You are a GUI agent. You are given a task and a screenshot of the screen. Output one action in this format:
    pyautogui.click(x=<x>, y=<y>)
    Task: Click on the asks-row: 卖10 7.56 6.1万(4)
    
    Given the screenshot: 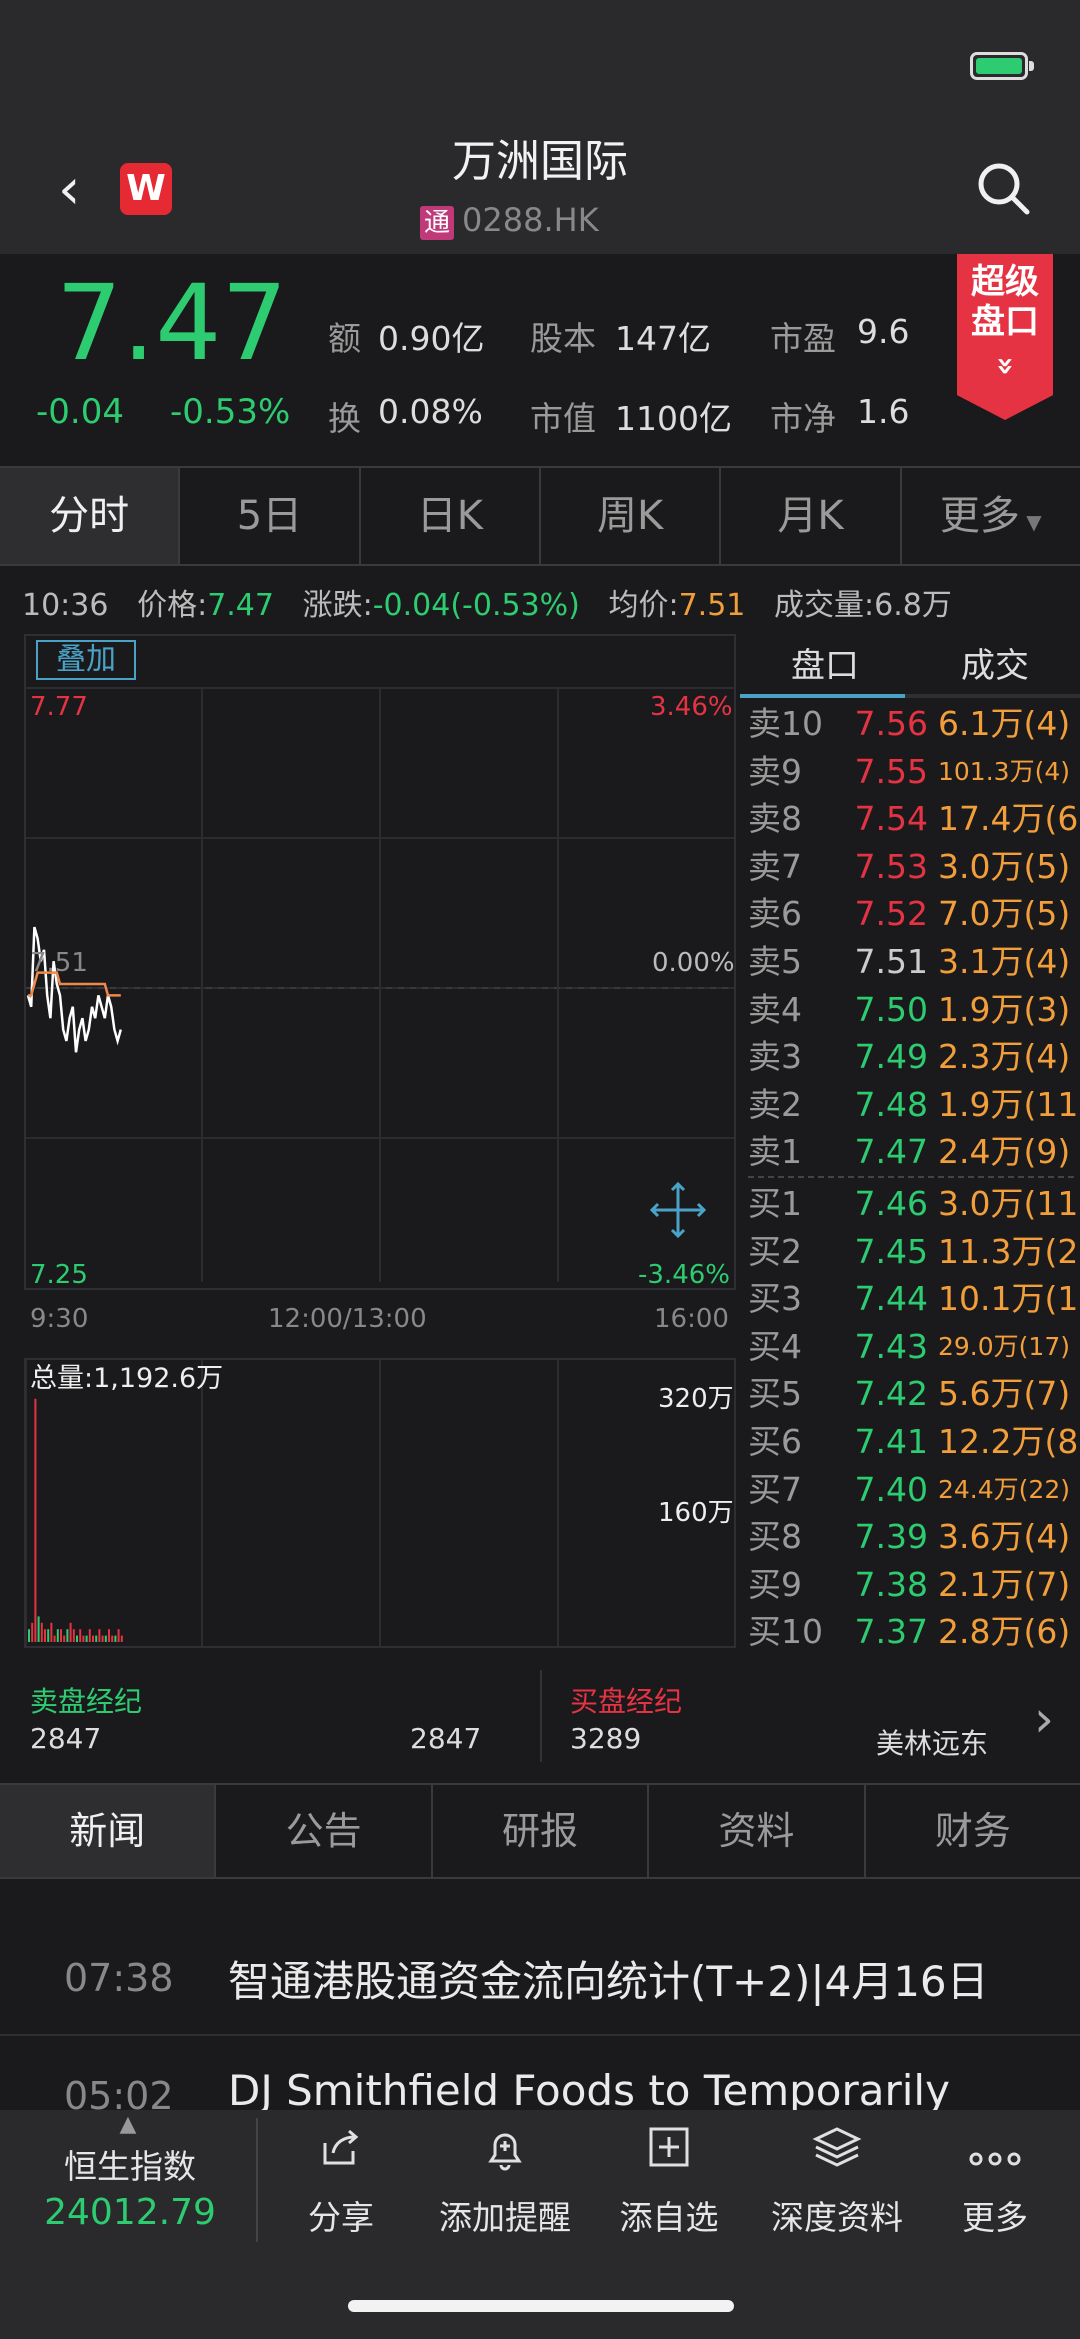 What is the action you would take?
    pyautogui.click(x=914, y=724)
    